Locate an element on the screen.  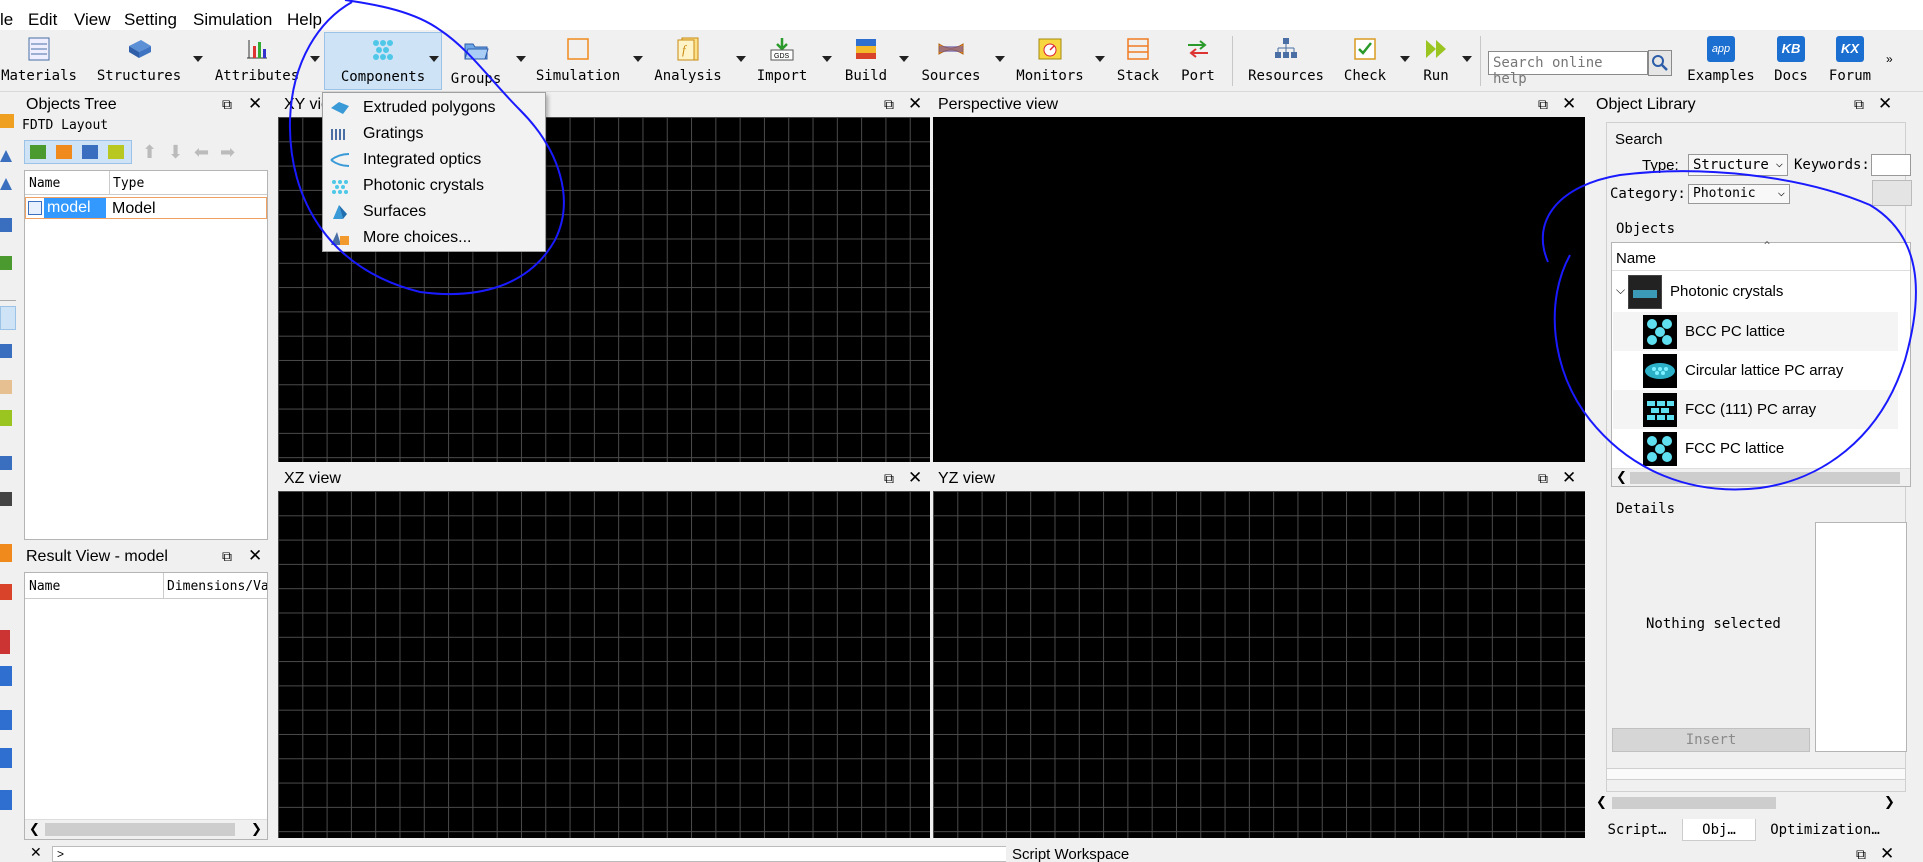
import-dropdown-arrow is located at coordinates (827, 59).